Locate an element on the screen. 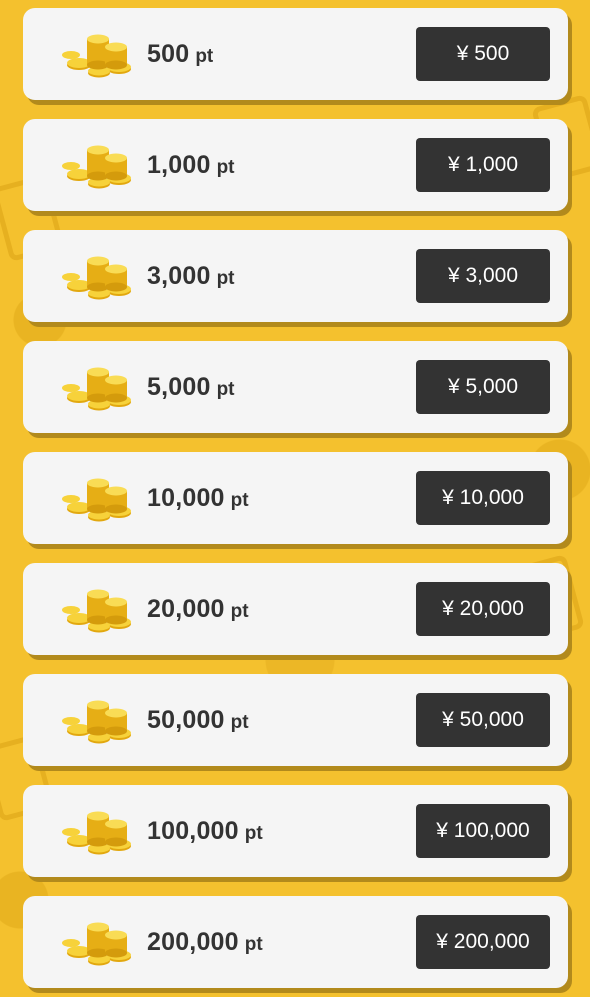 The height and width of the screenshot is (997, 590). points-amount: 500 pt is located at coordinates (180, 54).